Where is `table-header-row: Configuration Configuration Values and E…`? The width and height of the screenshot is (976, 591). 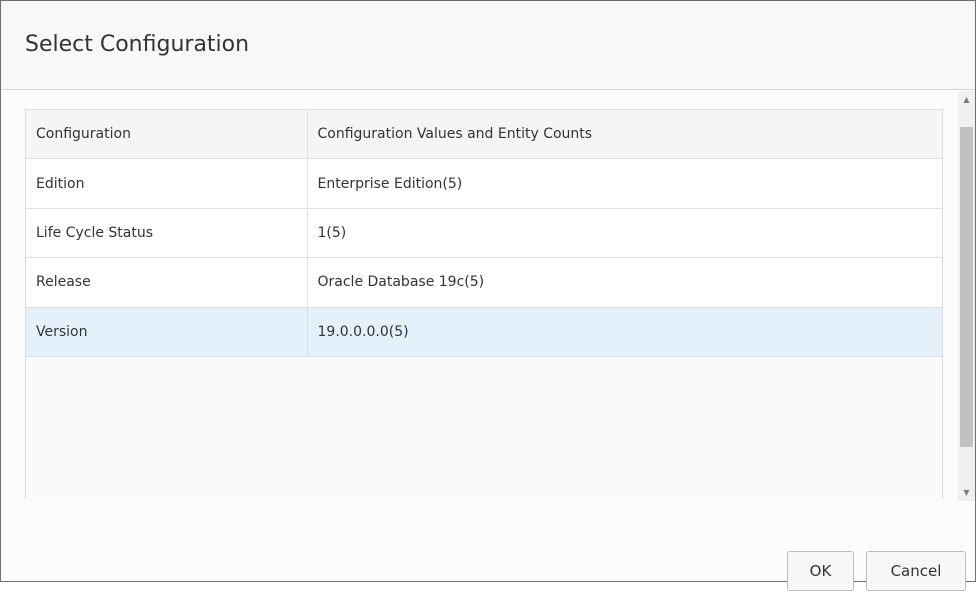 table-header-row: Configuration Configuration Values and E… is located at coordinates (484, 134).